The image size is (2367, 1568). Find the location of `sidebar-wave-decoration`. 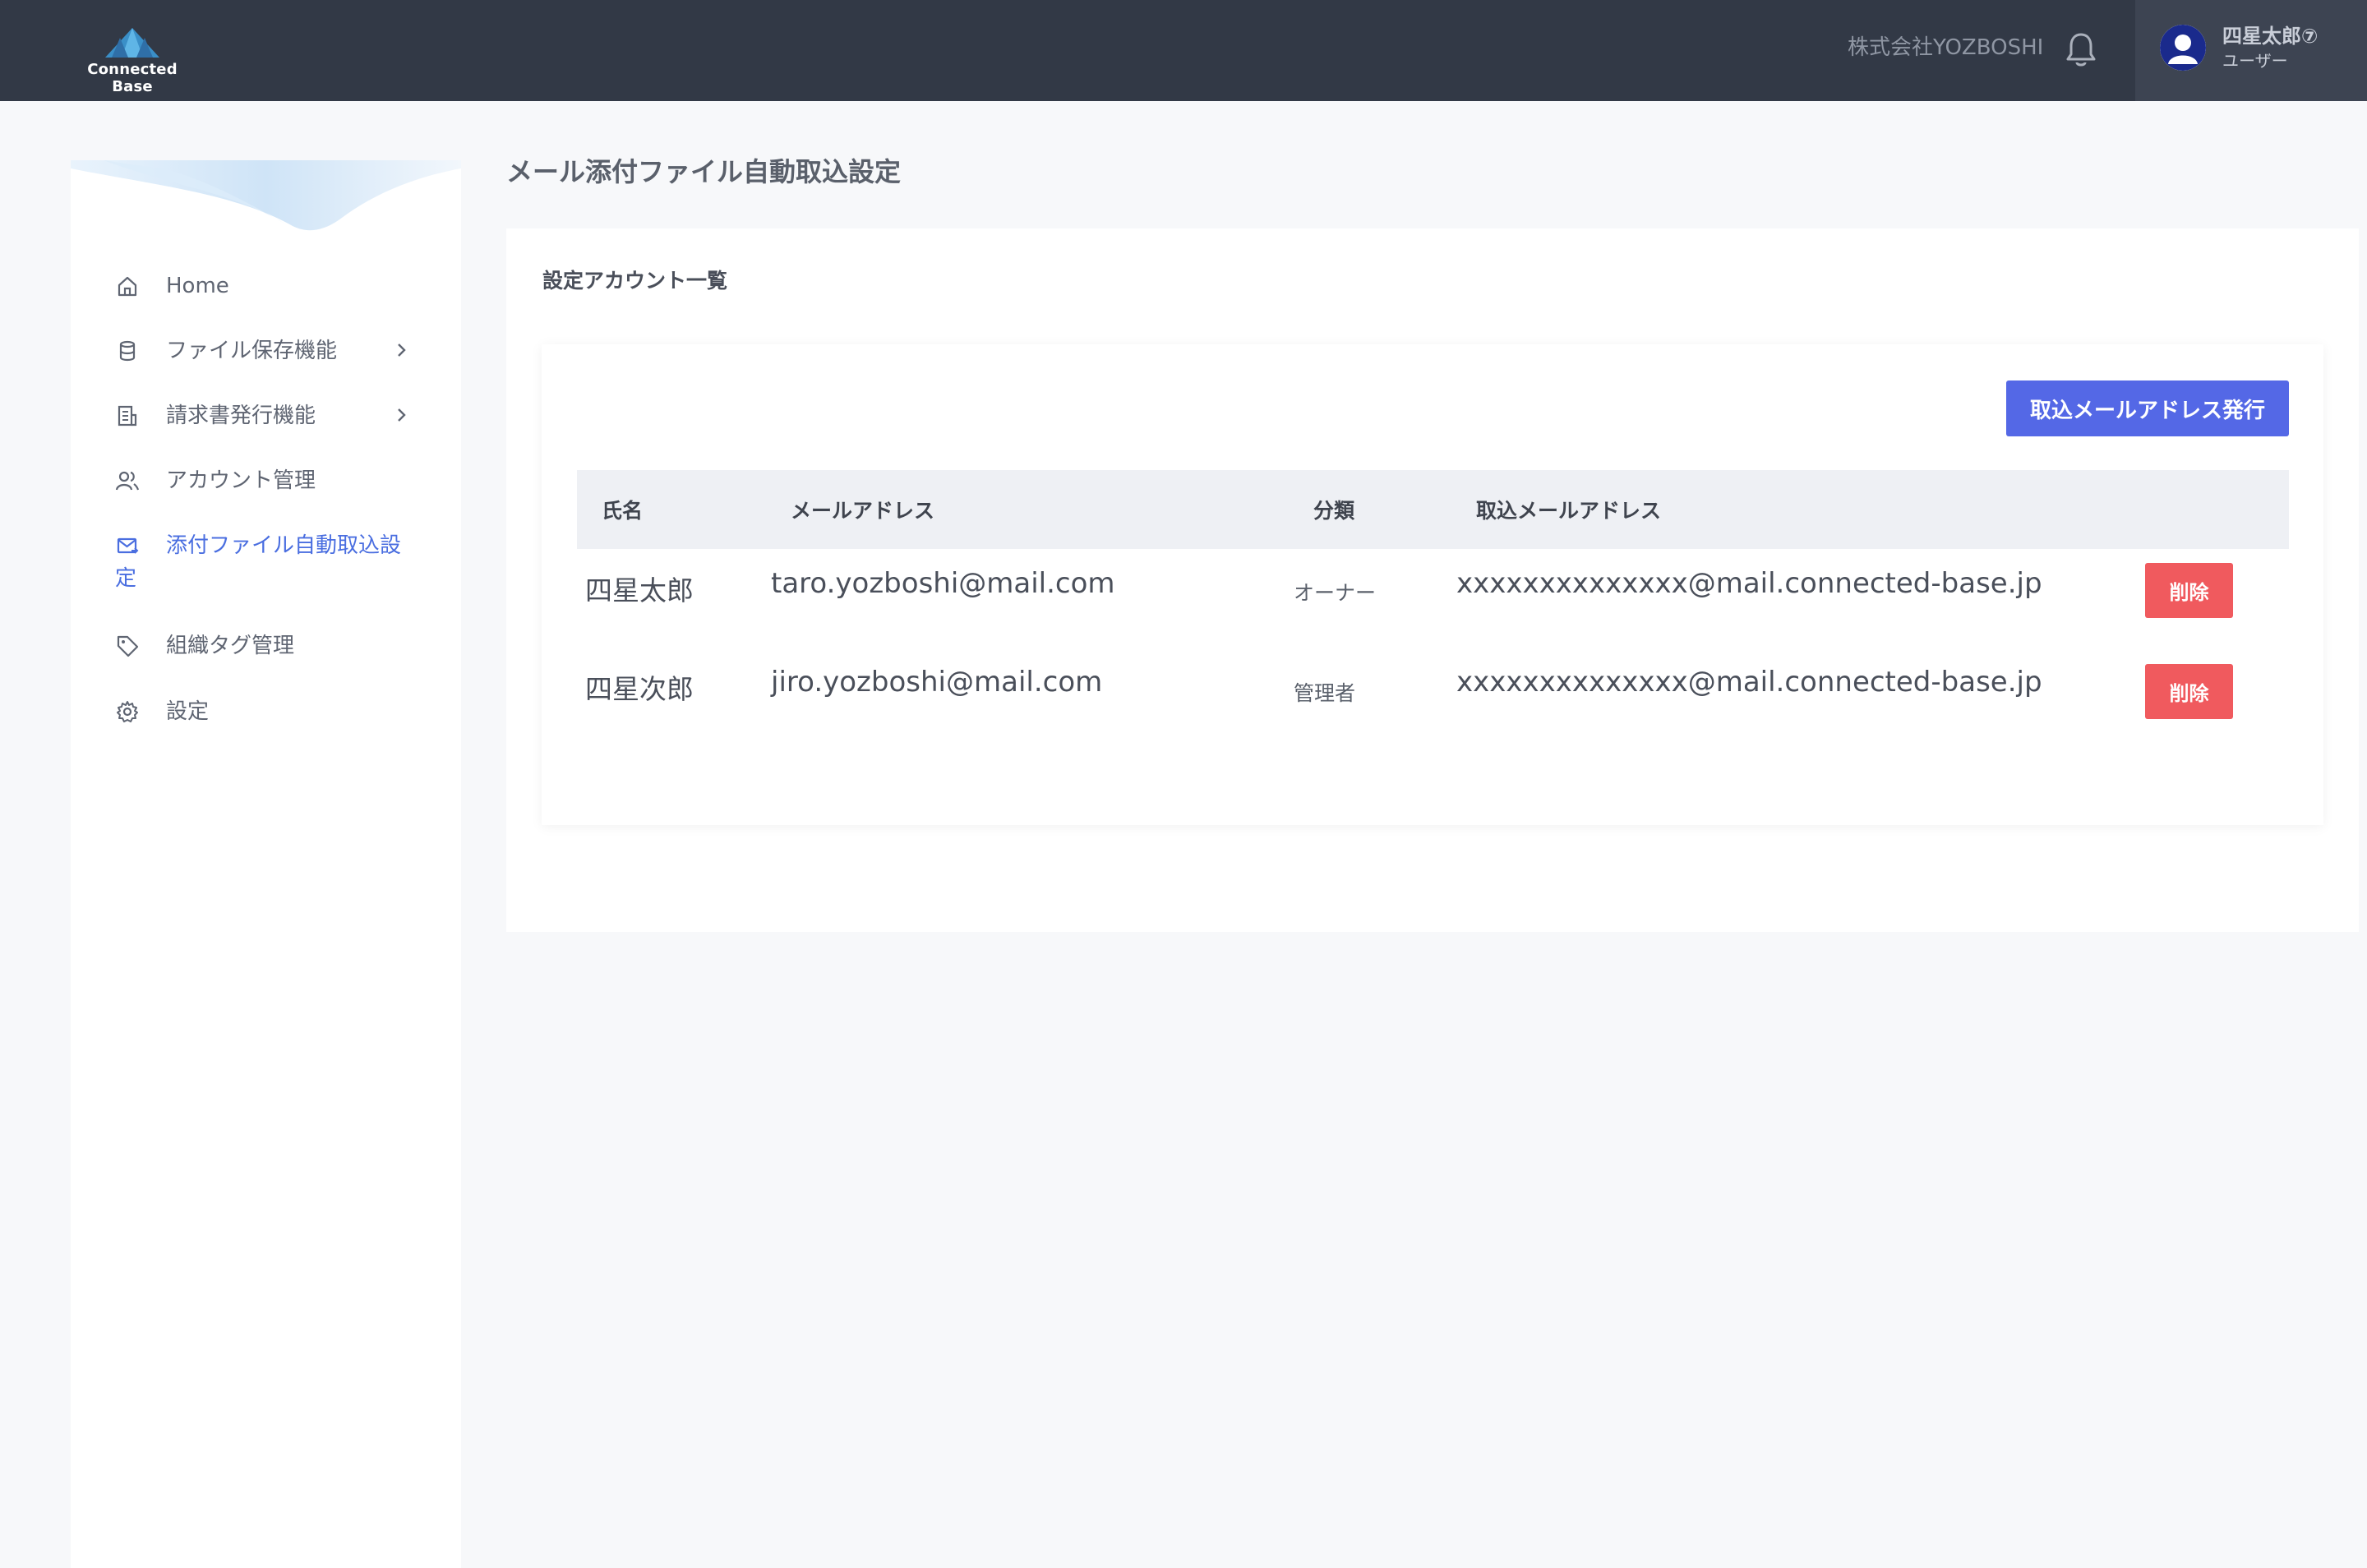

sidebar-wave-decoration is located at coordinates (266, 195).